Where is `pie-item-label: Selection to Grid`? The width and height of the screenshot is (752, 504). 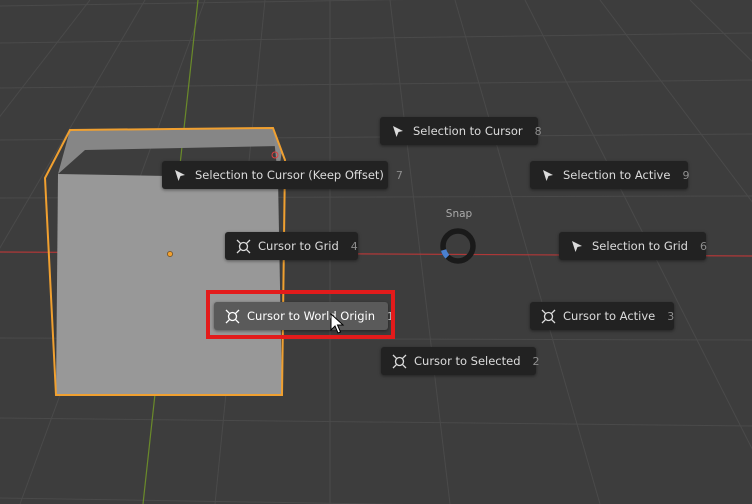 pie-item-label: Selection to Grid is located at coordinates (640, 246).